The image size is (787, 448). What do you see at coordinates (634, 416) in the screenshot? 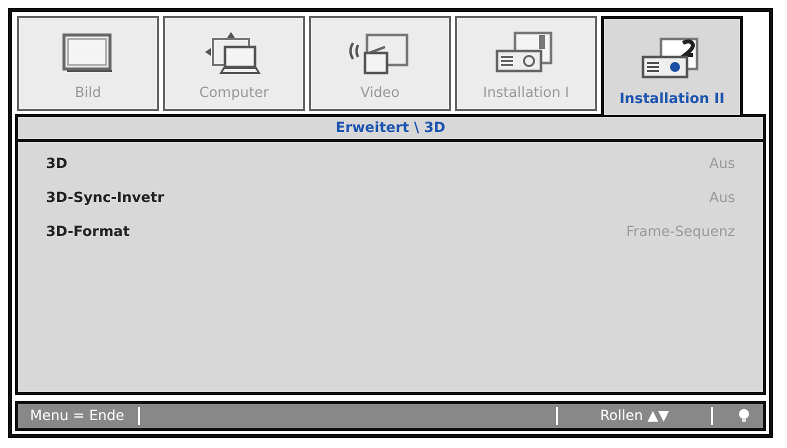
I see `scroll-hint: Rollen ▲▼` at bounding box center [634, 416].